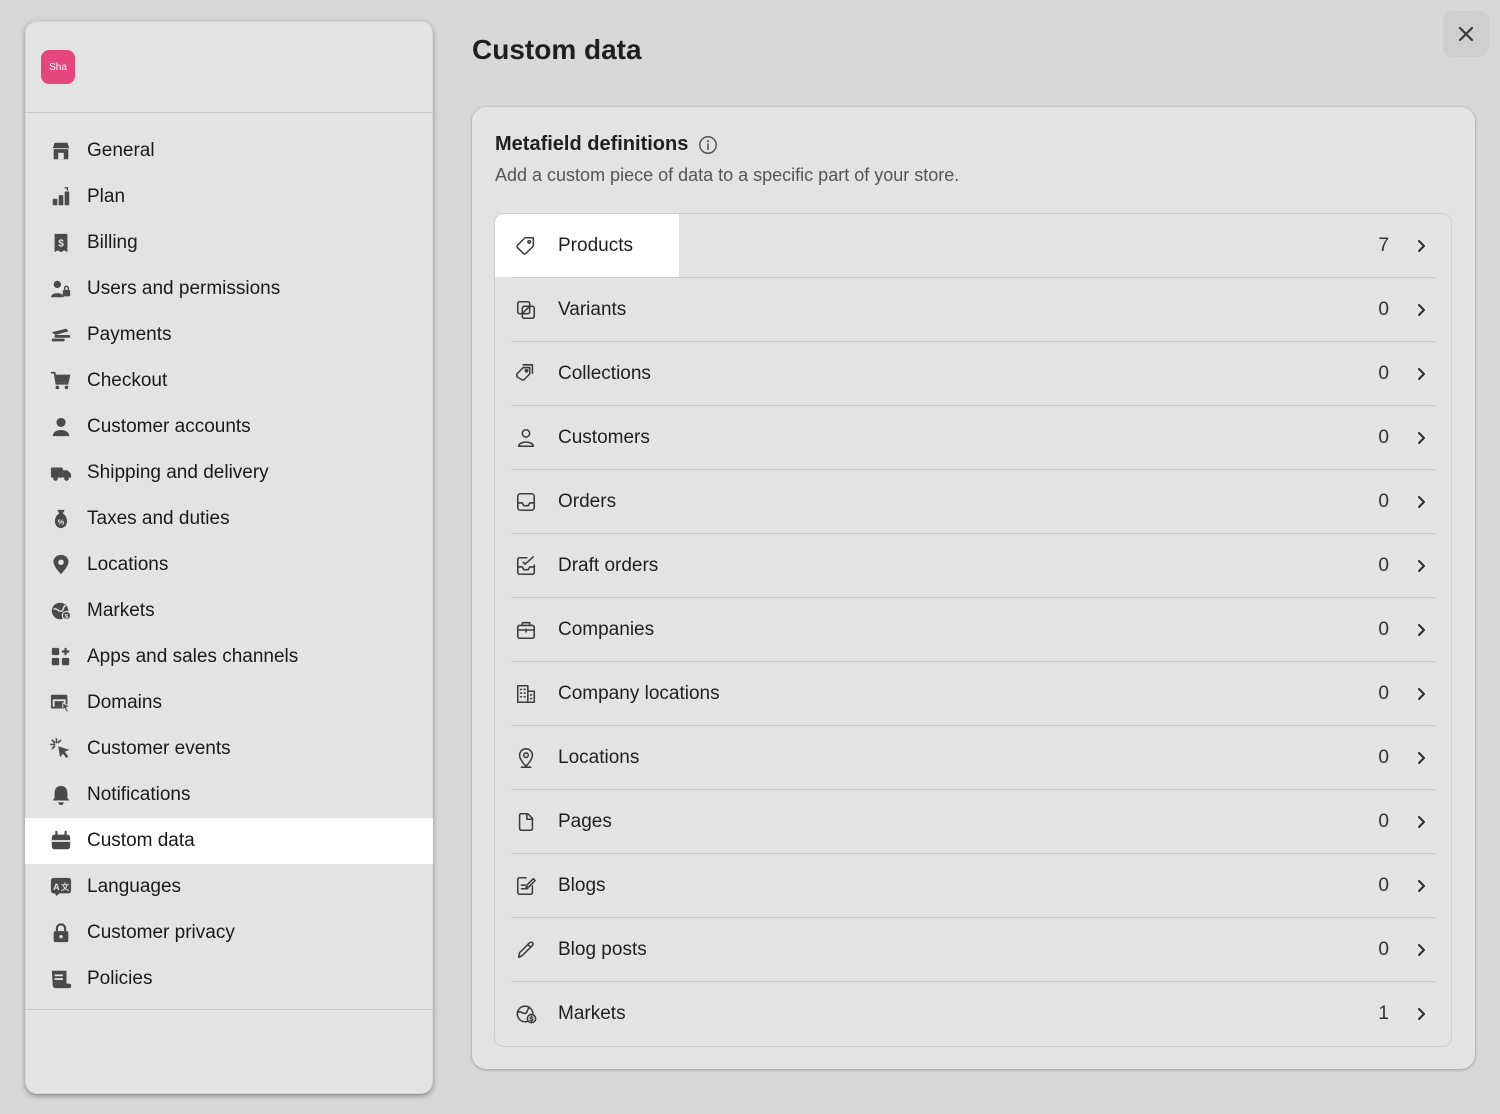 This screenshot has height=1114, width=1500. Describe the element at coordinates (592, 309) in the screenshot. I see `metafield-row-label: Variants` at that location.